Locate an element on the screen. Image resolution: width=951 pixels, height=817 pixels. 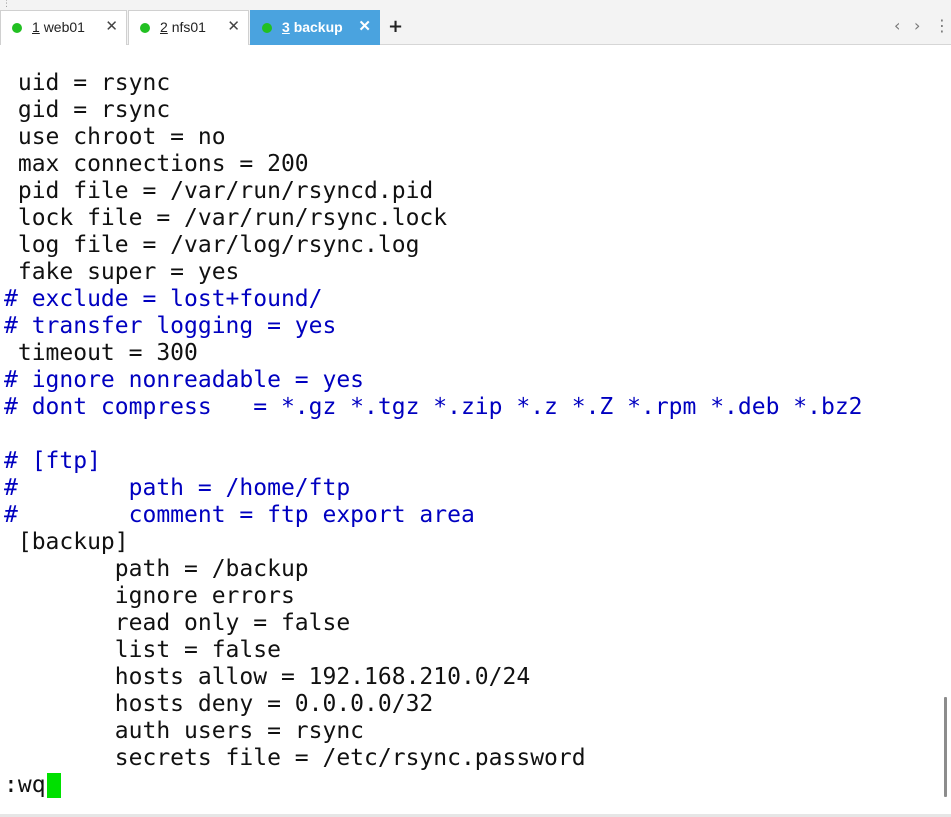
terminal-line: # comment = ftp export area is located at coordinates (239, 515).